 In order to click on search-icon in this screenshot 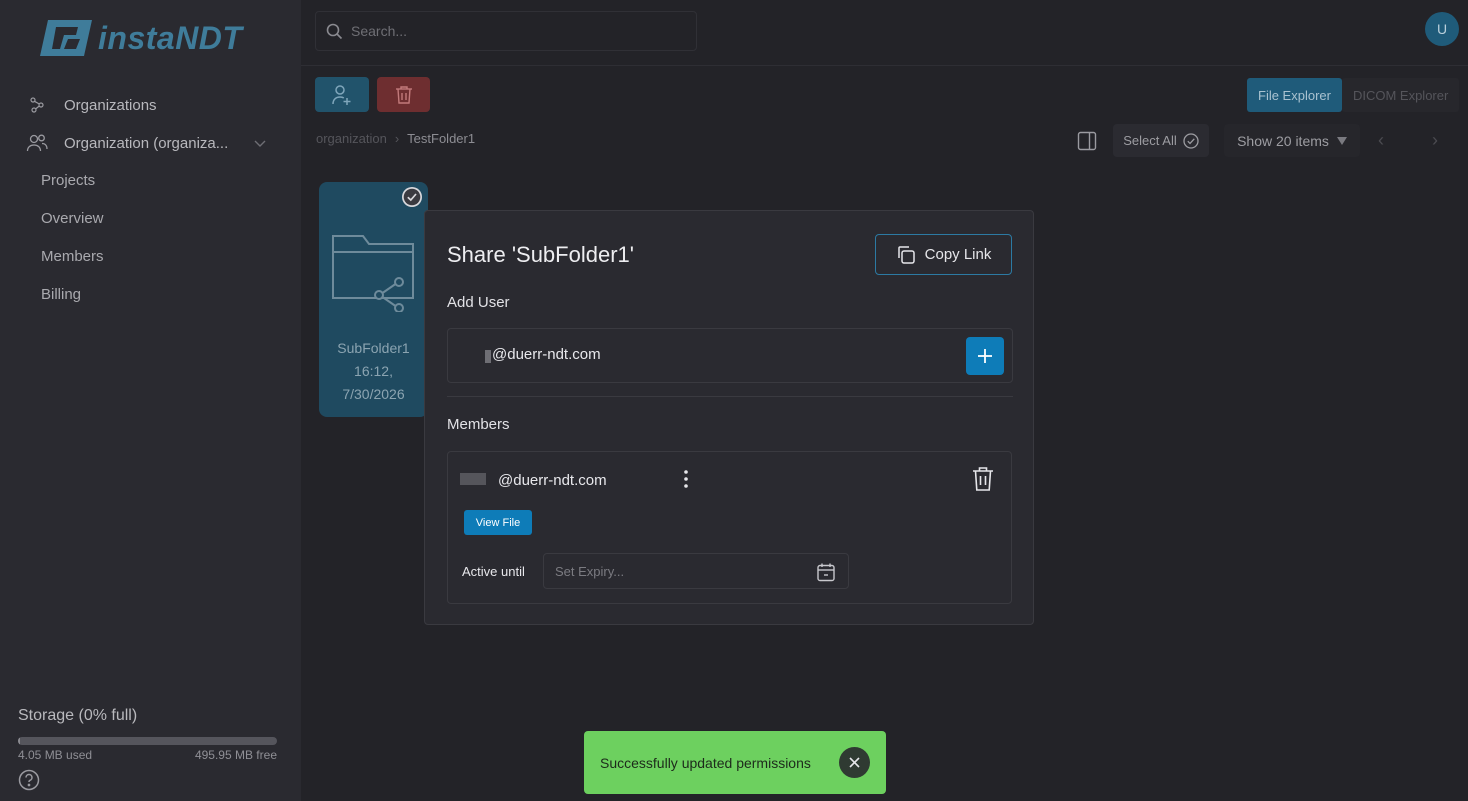, I will do `click(334, 31)`.